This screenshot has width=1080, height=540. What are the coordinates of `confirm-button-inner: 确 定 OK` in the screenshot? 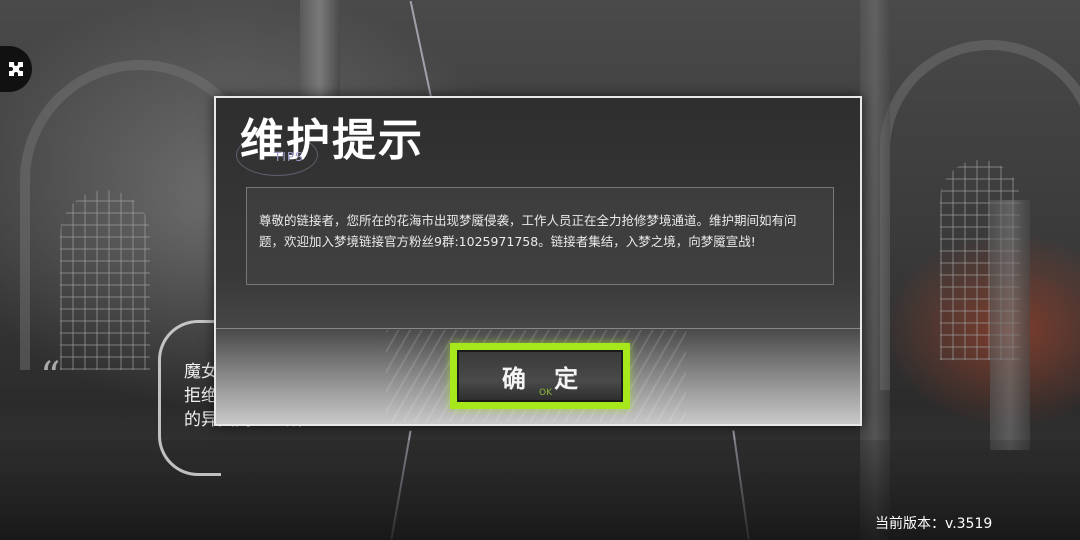 It's located at (540, 376).